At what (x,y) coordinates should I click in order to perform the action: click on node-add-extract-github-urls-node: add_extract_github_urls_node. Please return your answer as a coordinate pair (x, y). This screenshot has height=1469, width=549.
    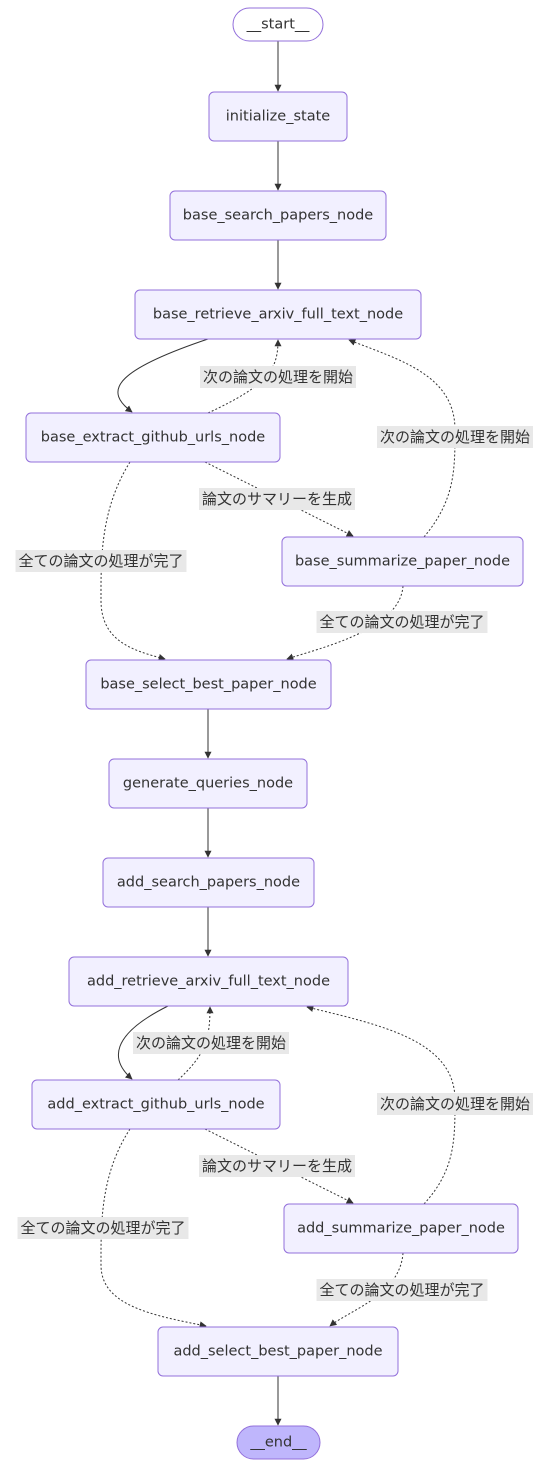
    Looking at the image, I should click on (156, 1104).